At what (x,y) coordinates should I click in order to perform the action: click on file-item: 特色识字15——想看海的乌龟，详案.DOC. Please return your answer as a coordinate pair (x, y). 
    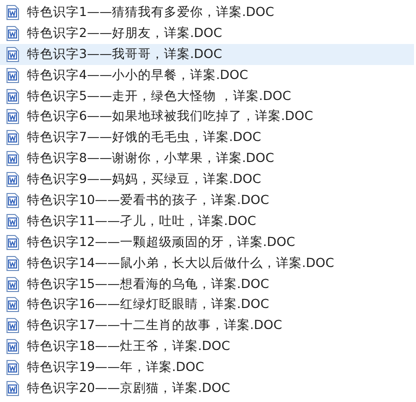
    Looking at the image, I should click on (207, 284).